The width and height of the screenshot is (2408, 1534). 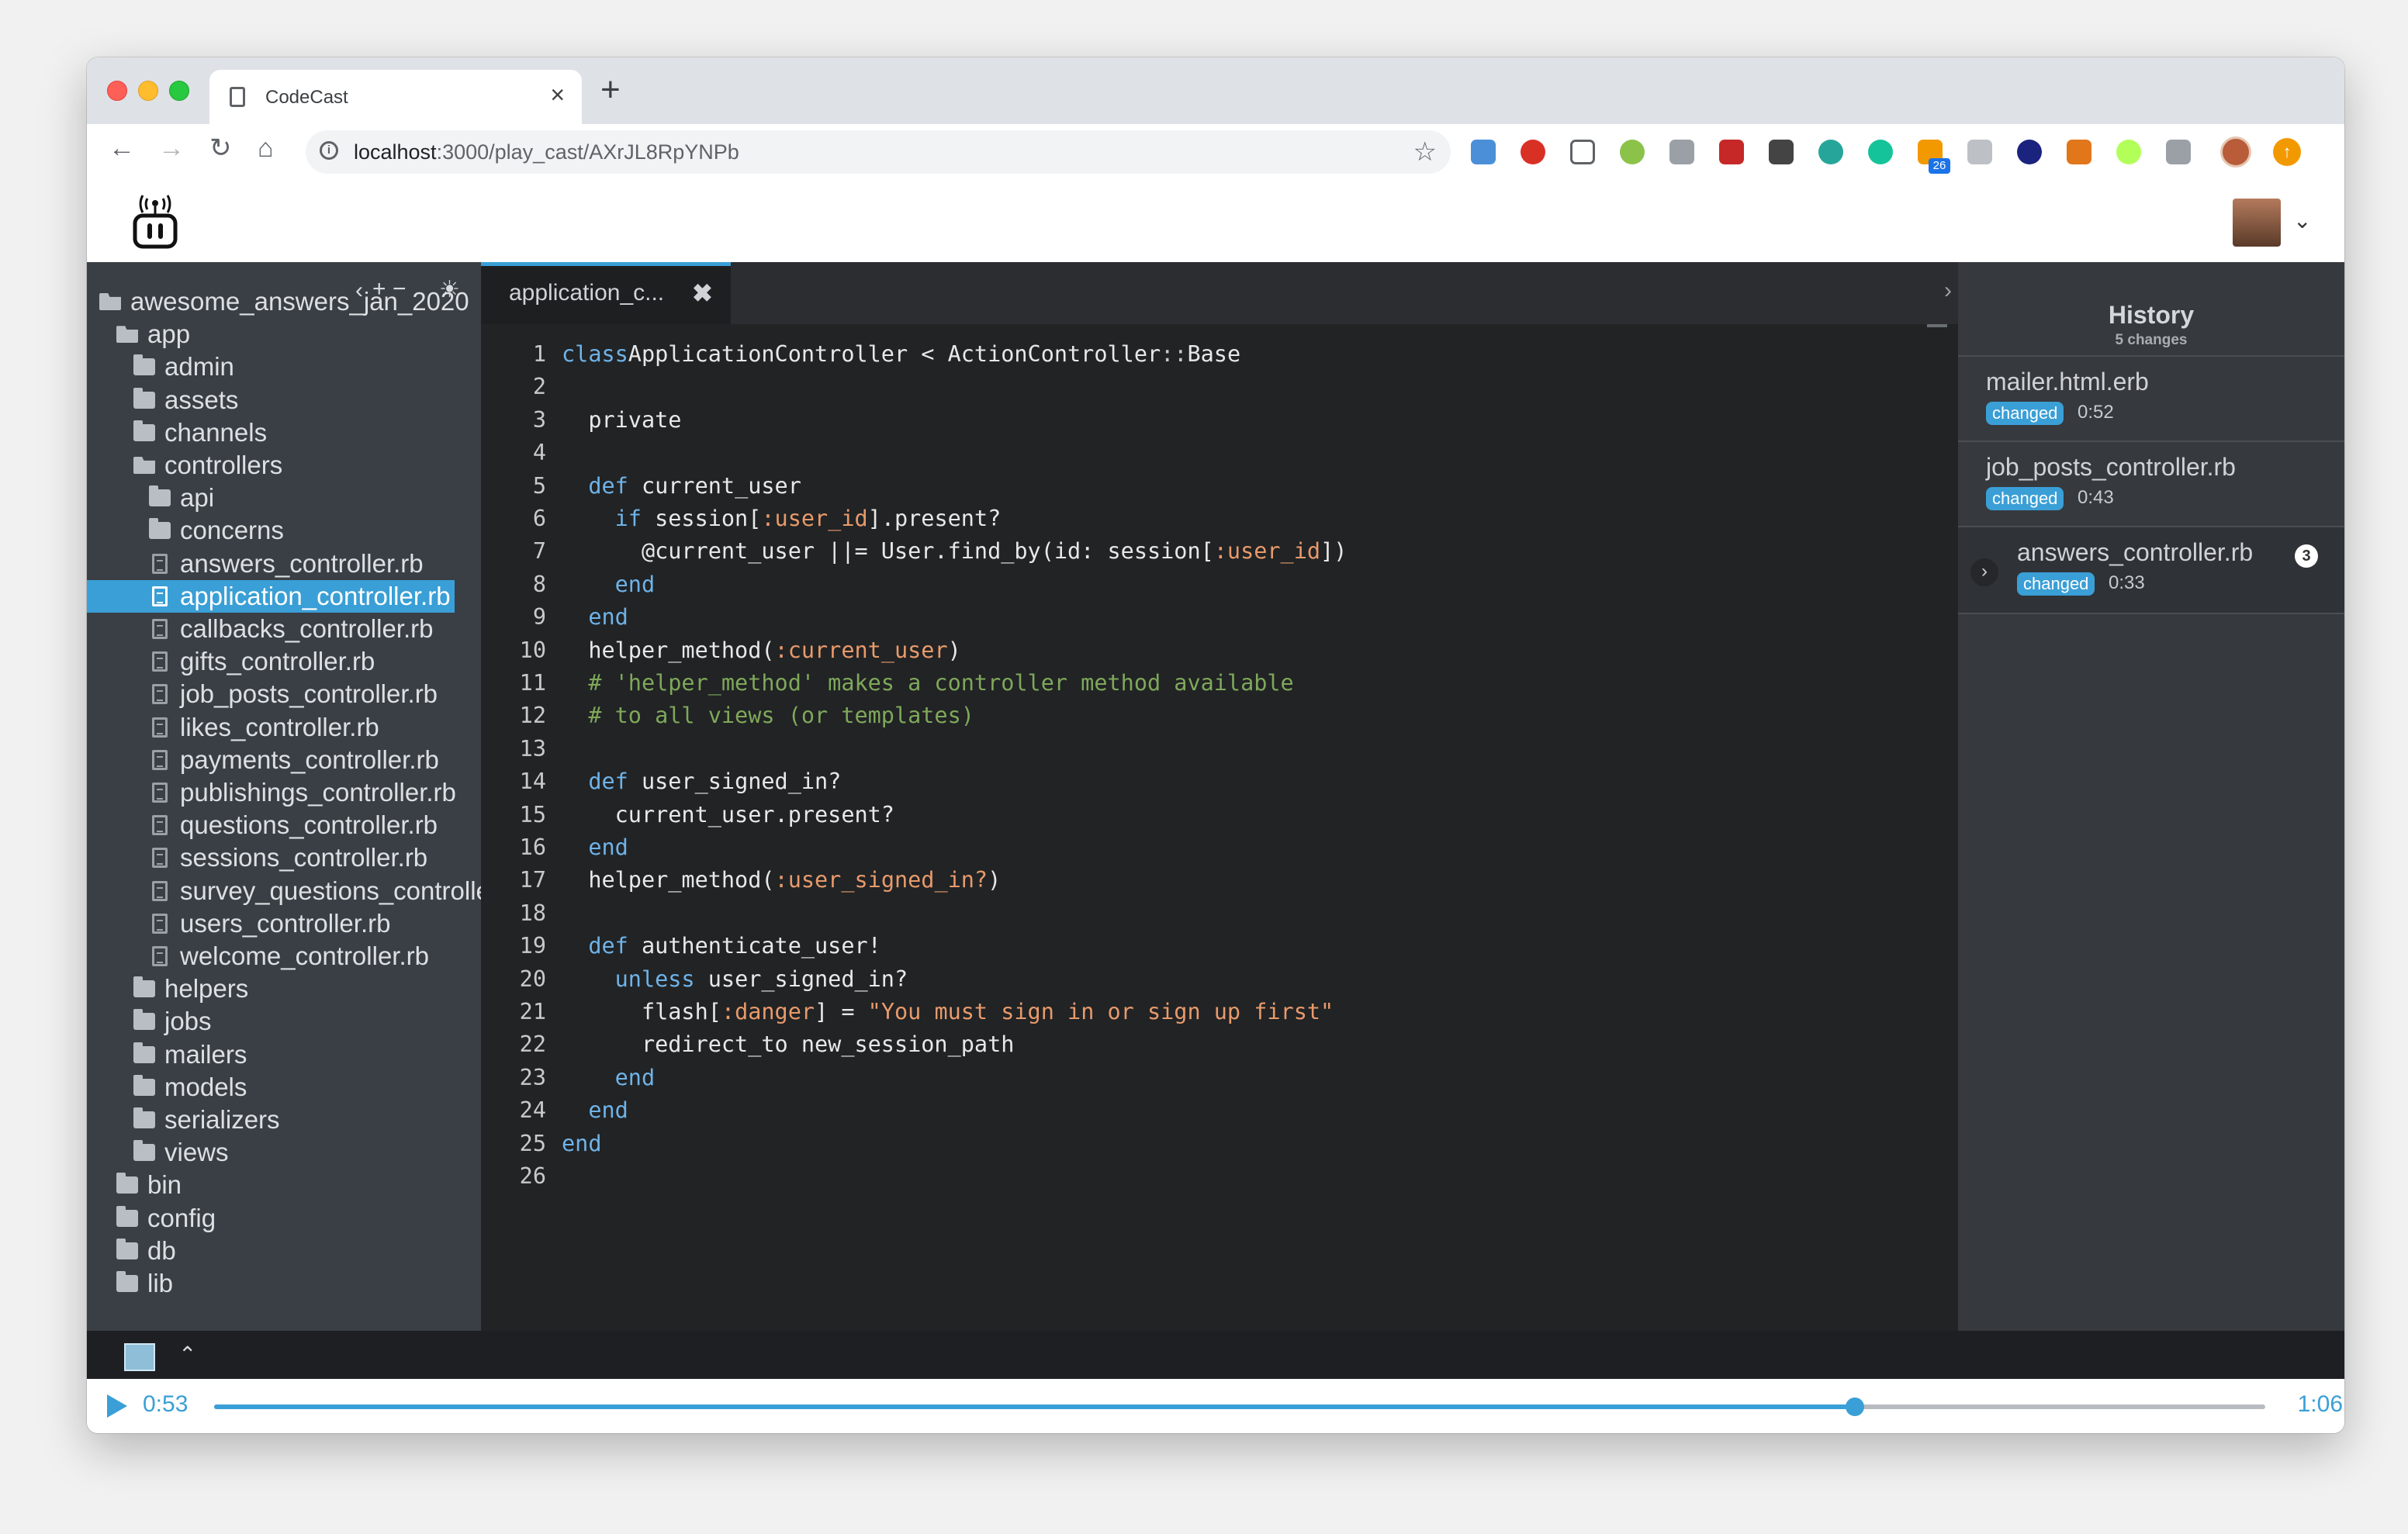 What do you see at coordinates (304, 857) in the screenshot?
I see `tree-item-label: sessions_controller.rb` at bounding box center [304, 857].